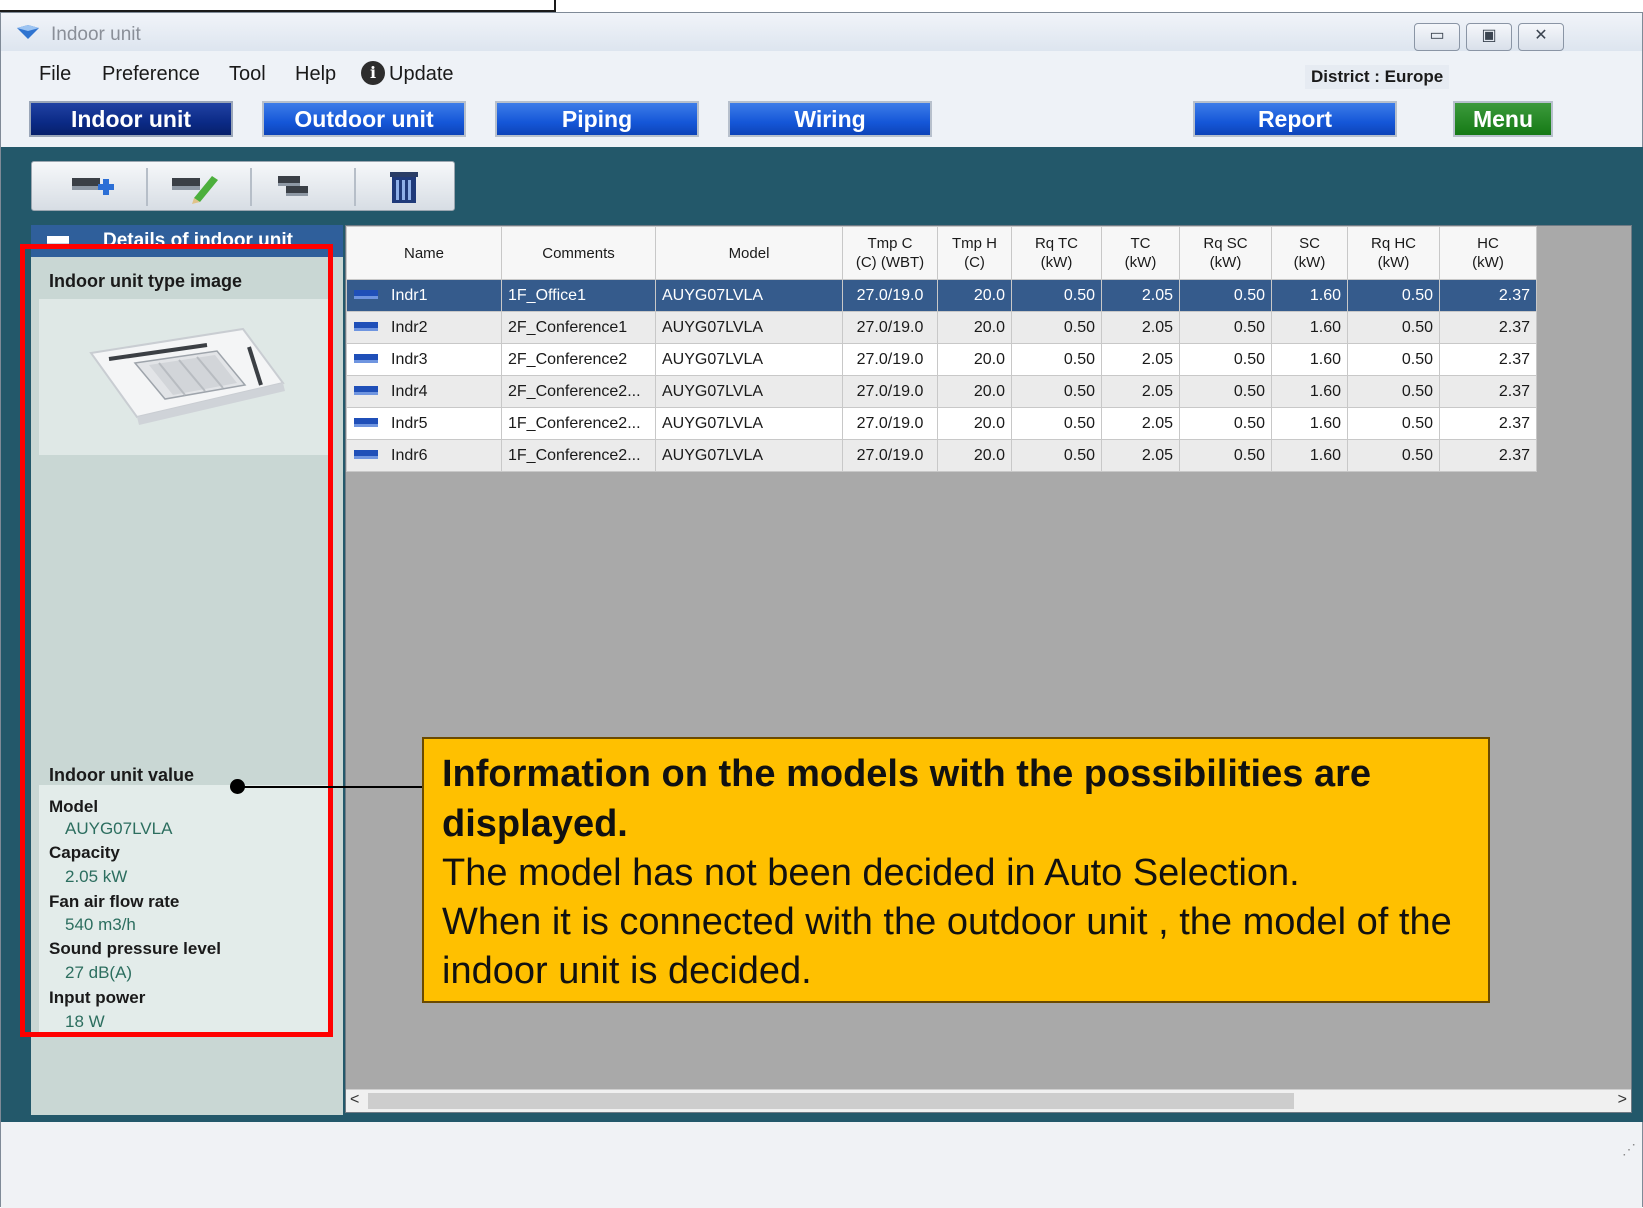  I want to click on cell-name: Indr2, so click(424, 327).